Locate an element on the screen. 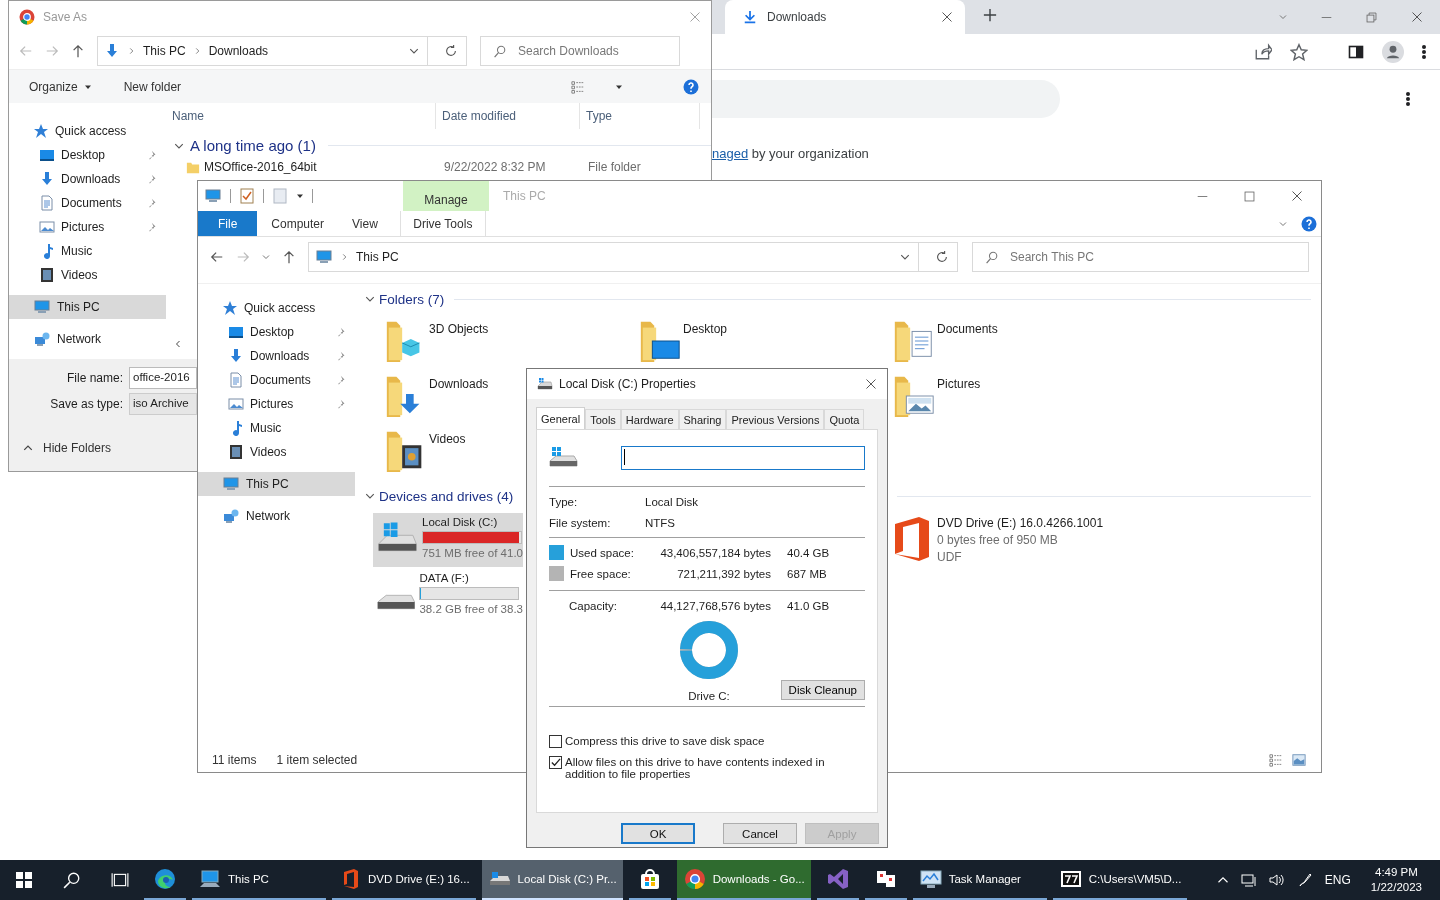 Image resolution: width=1440 pixels, height=900 pixels. side-panel-icon is located at coordinates (1356, 51).